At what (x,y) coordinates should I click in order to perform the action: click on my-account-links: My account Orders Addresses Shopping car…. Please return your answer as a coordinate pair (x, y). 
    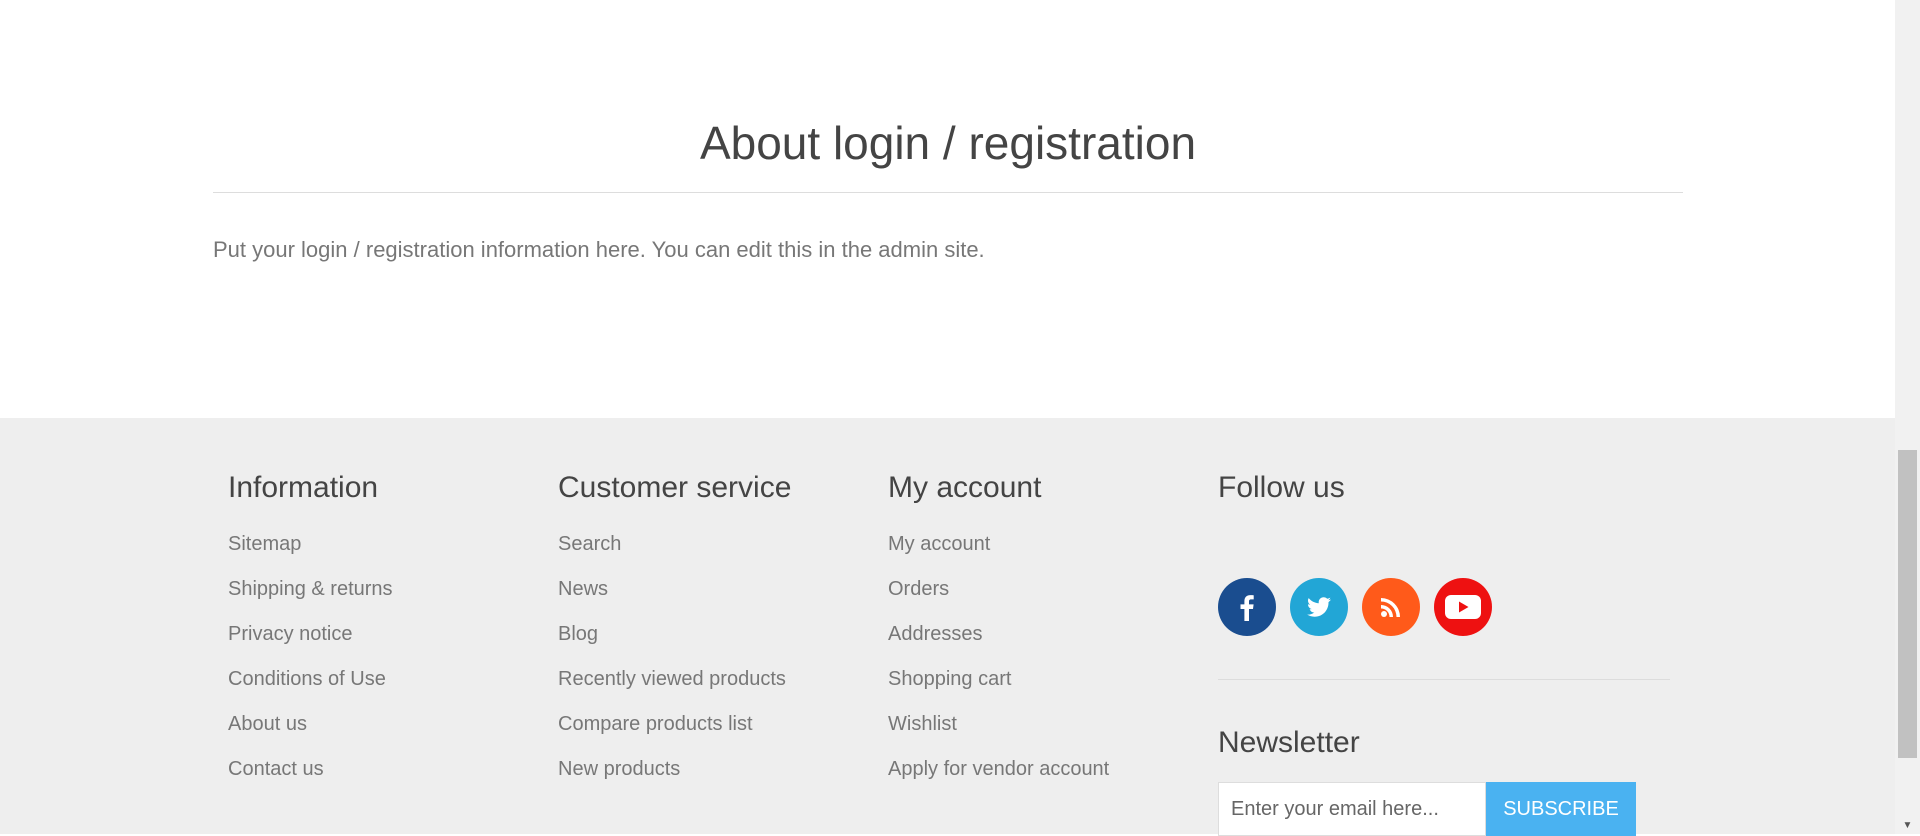
    Looking at the image, I should click on (998, 665).